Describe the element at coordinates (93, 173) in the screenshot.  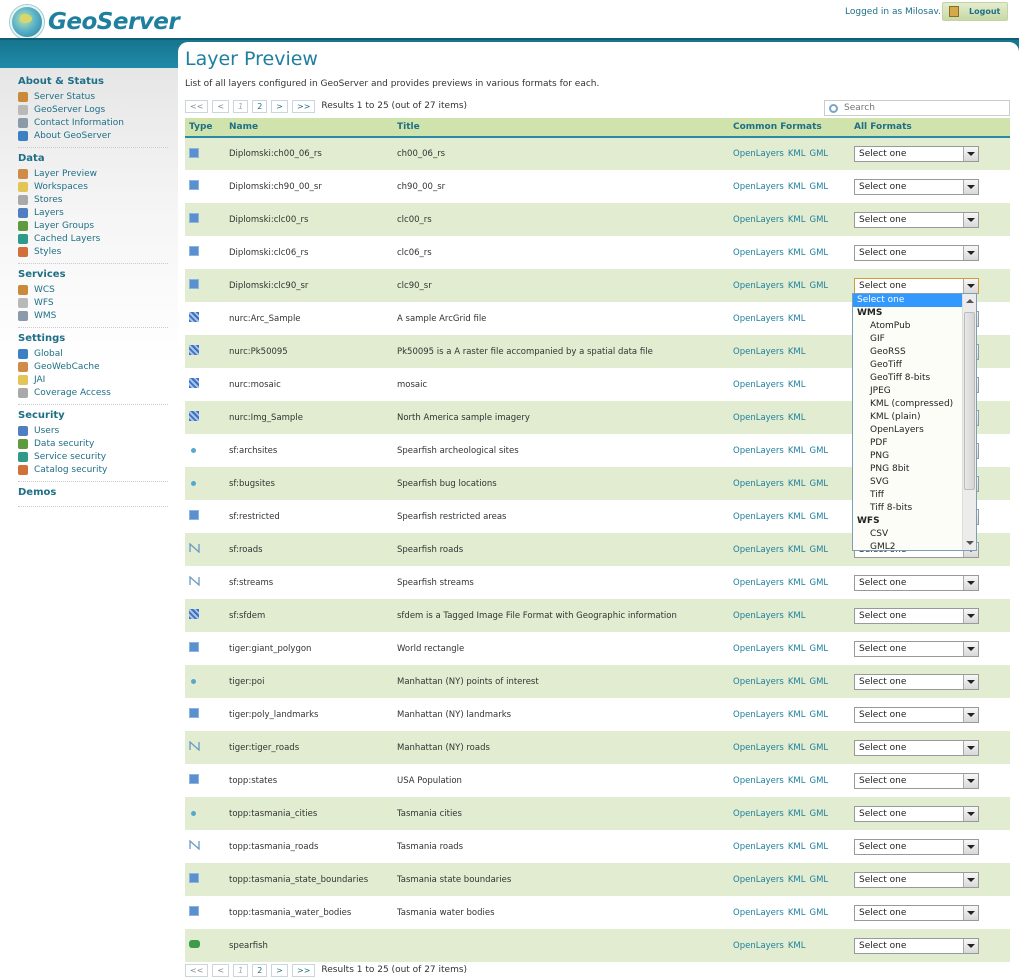
I see `sidebar-item-layer-preview: Layer Preview` at that location.